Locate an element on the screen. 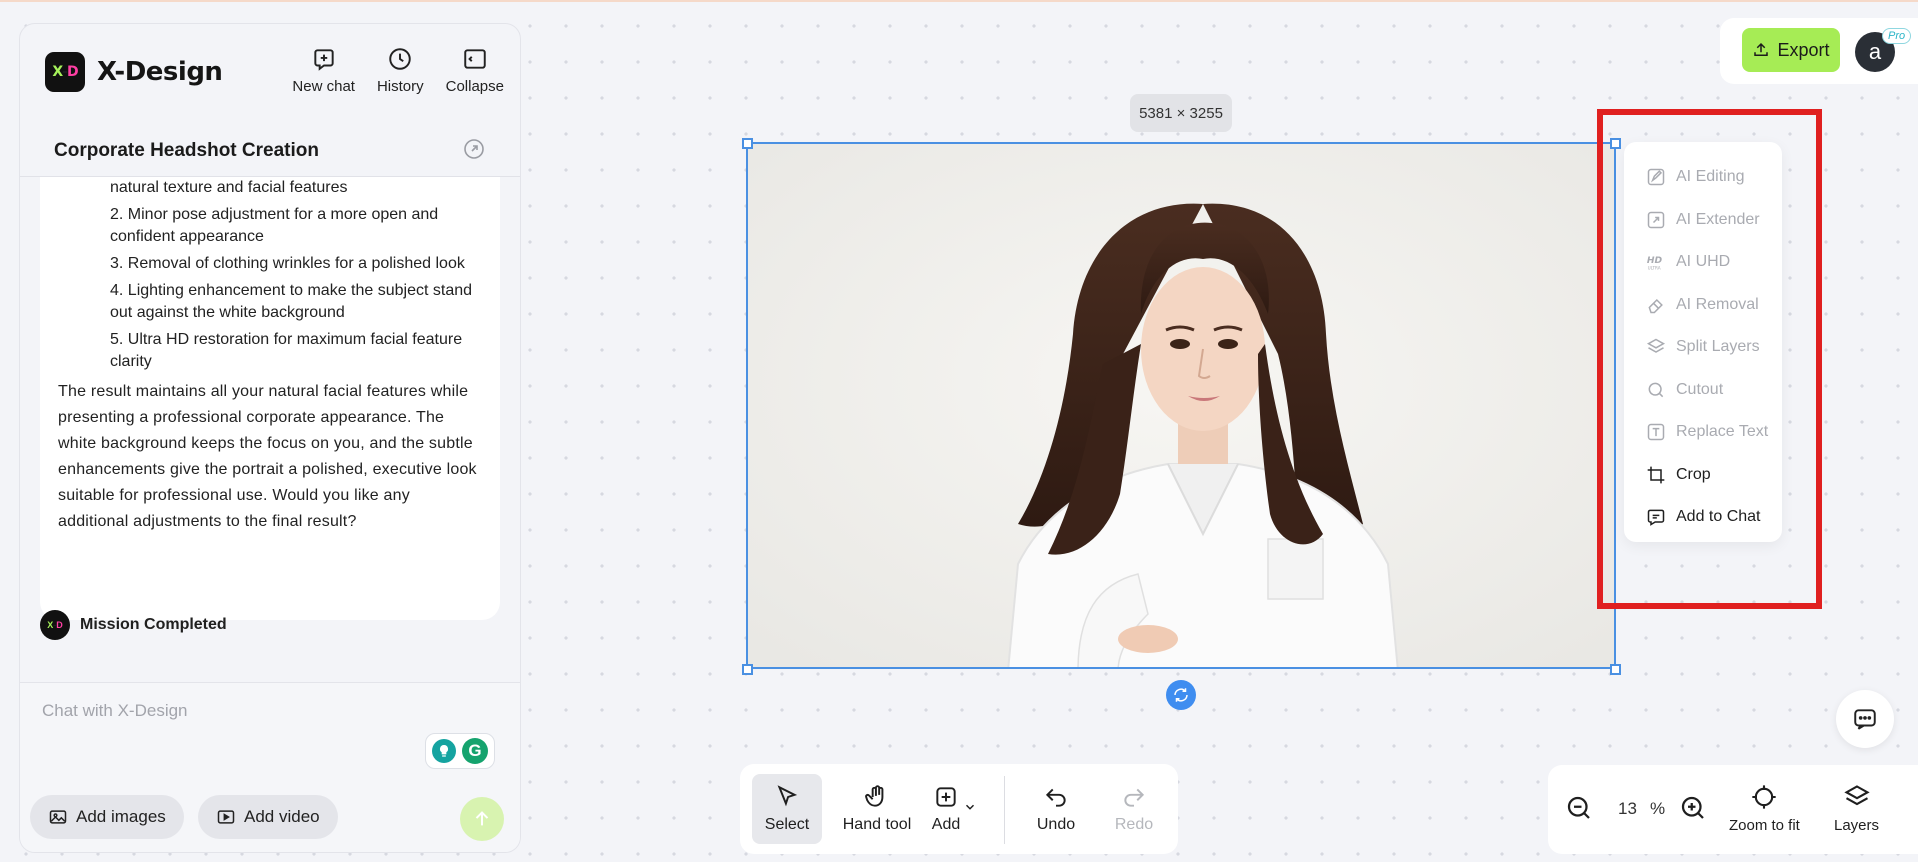 Image resolution: width=1918 pixels, height=862 pixels. zoom-out-icon is located at coordinates (1579, 808).